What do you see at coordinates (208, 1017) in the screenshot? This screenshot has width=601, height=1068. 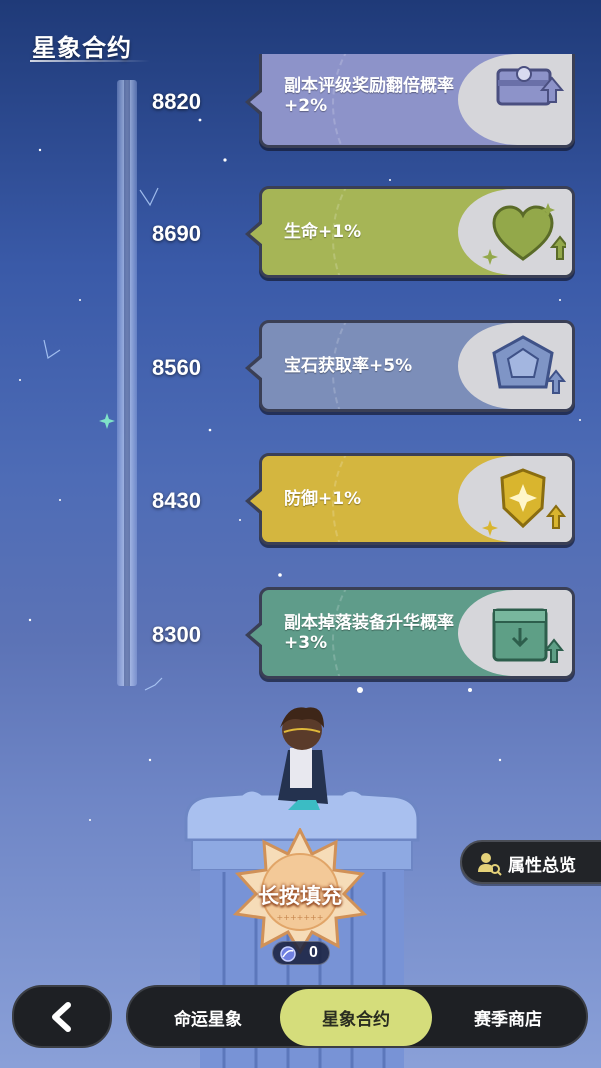 I see `tab-fate-constellation: 命运星象` at bounding box center [208, 1017].